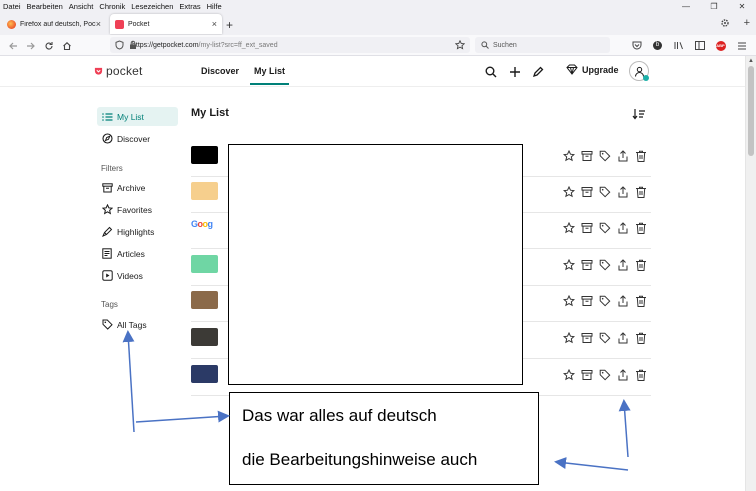  What do you see at coordinates (747, 23) in the screenshot?
I see `list-all-tabs-icon: +` at bounding box center [747, 23].